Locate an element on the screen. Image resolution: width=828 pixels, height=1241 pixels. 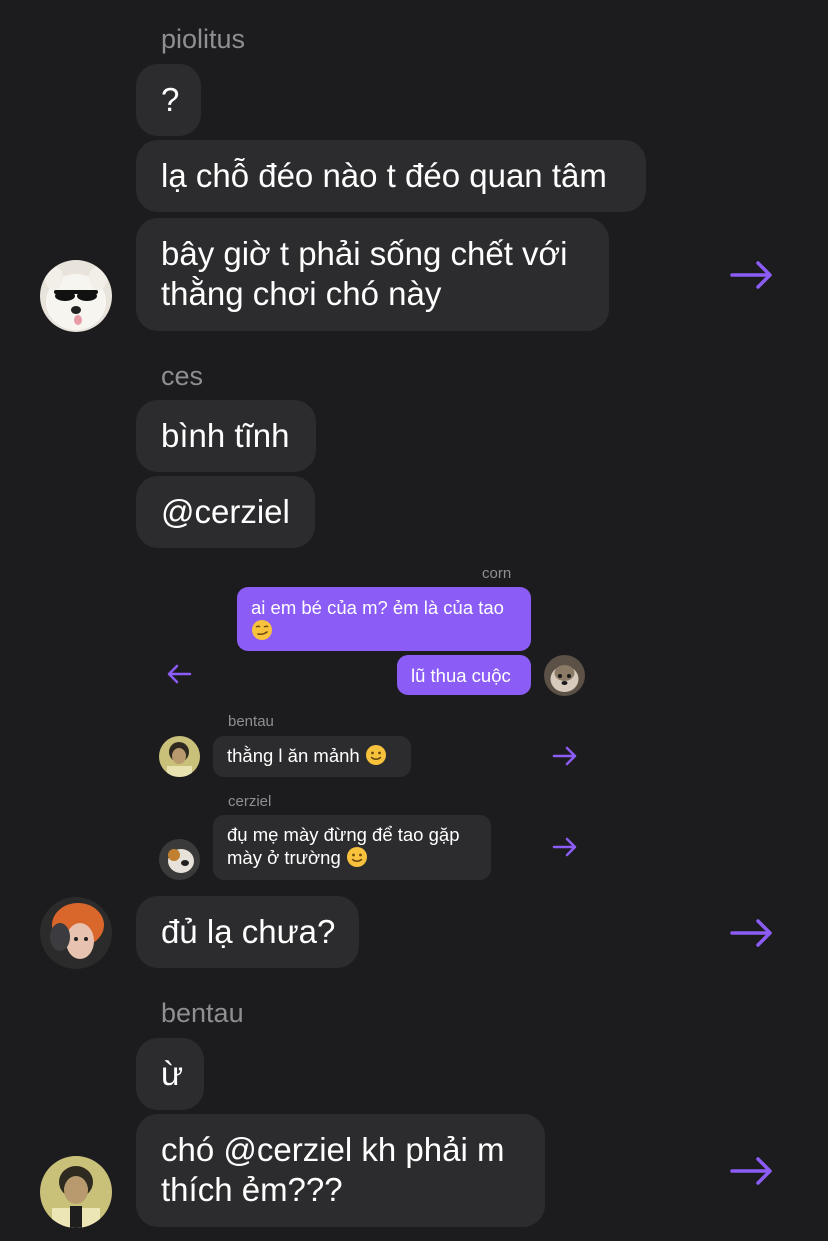
quoted-sender-corn: corn is located at coordinates (497, 573).